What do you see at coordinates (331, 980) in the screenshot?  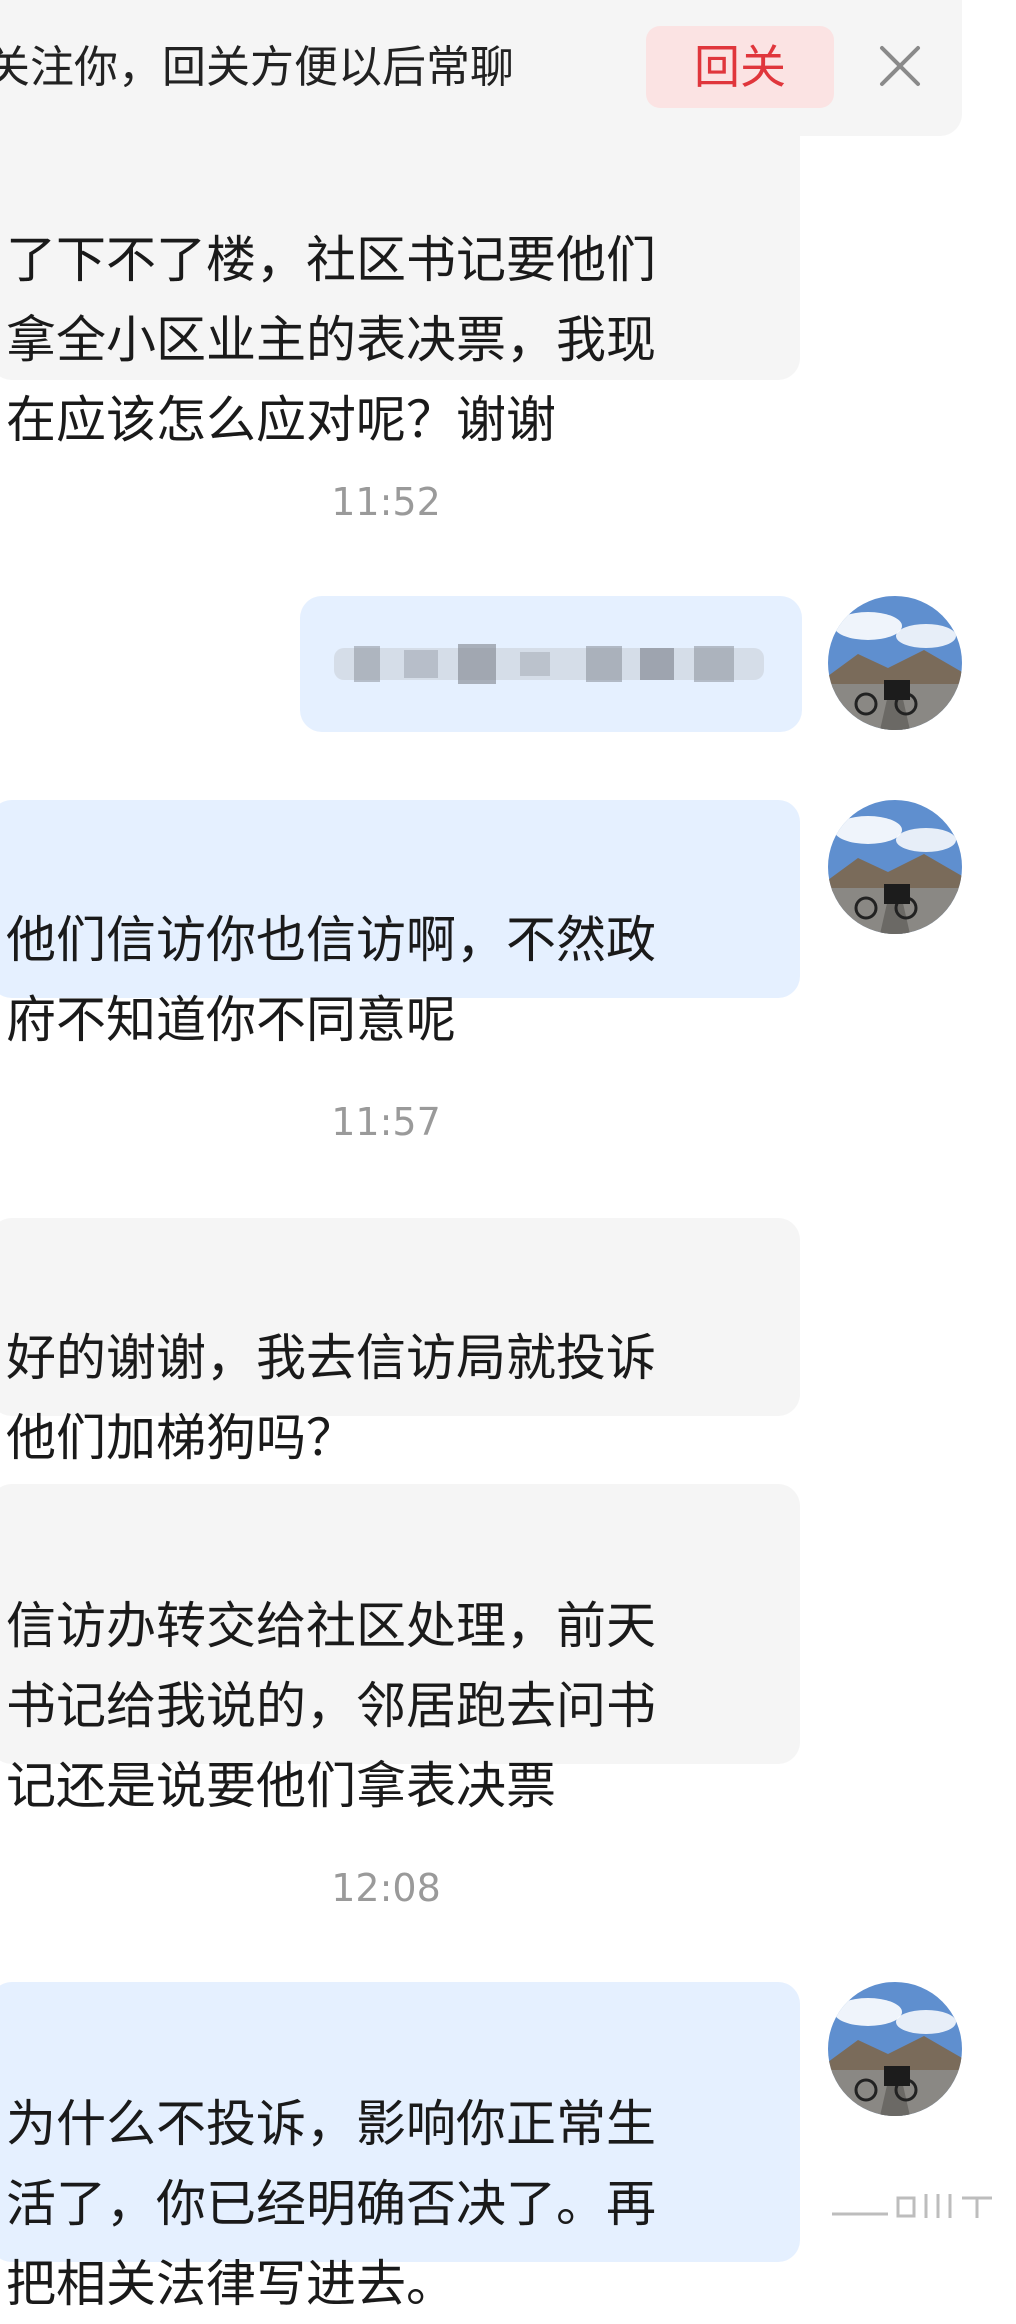 I see `message-text: 他们信访你也信访啊，不然政 府不知道你不同意呢` at bounding box center [331, 980].